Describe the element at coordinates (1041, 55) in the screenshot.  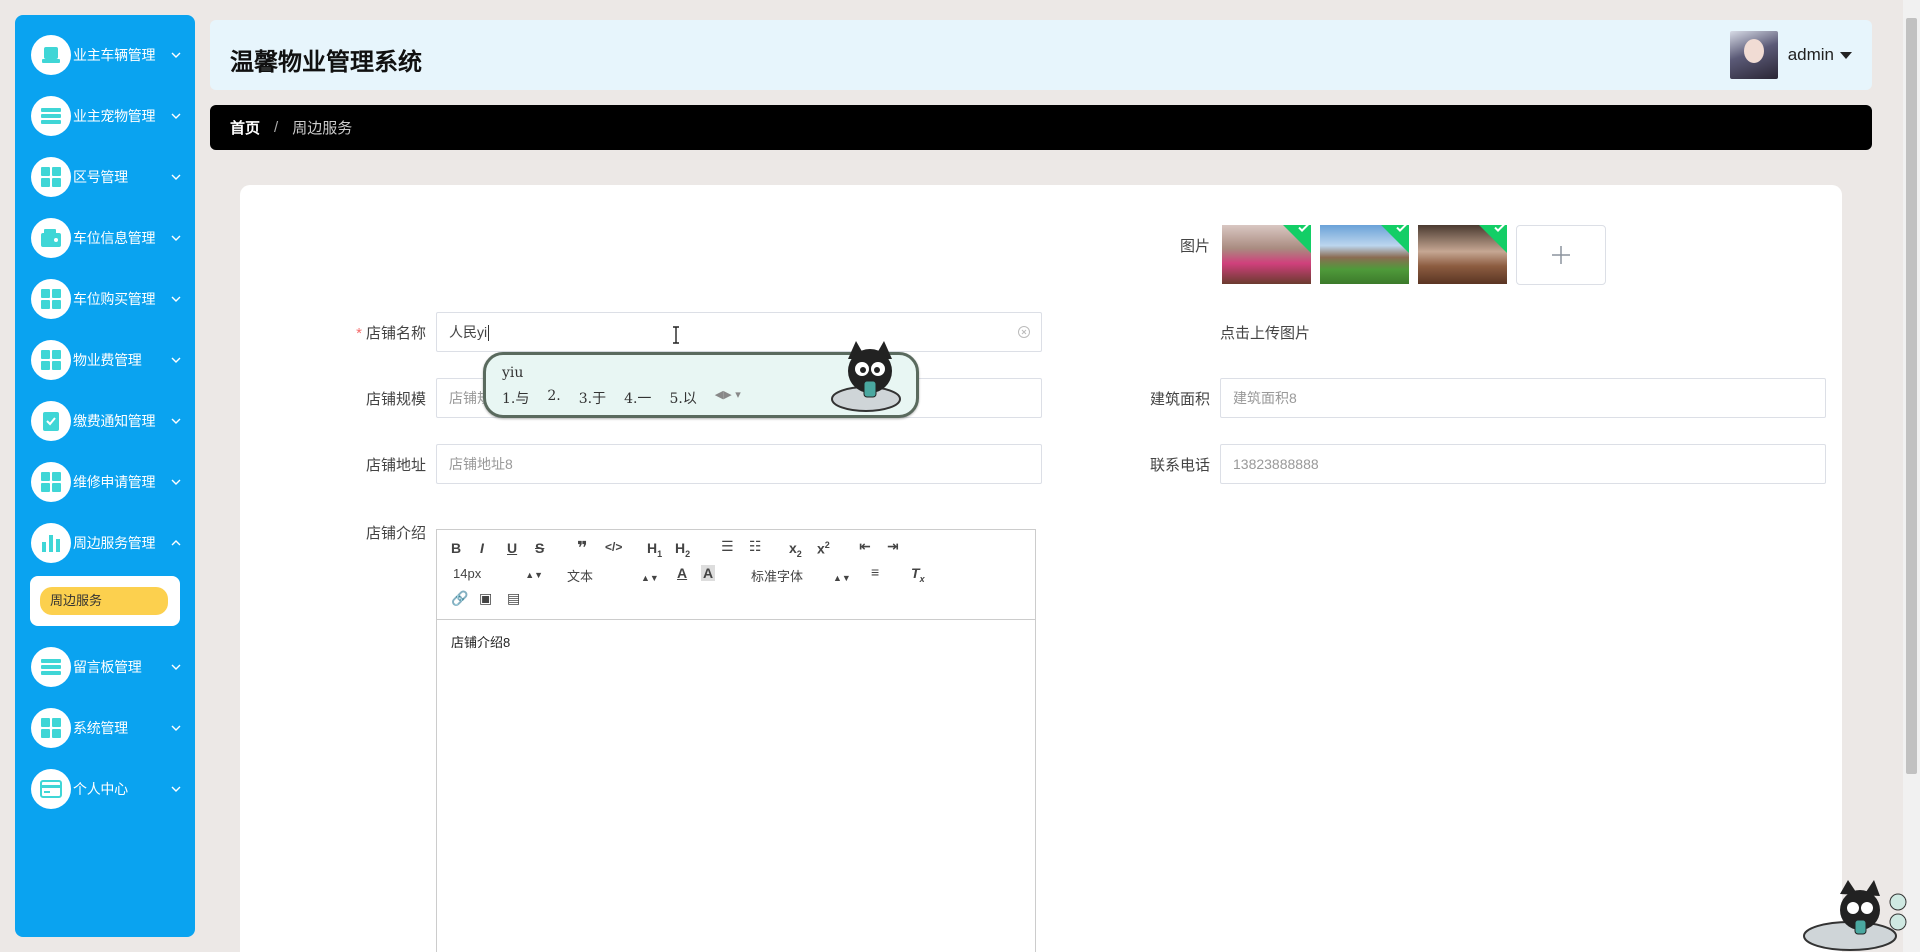
I see `top-header: 温馨物业管理系统 admin` at that location.